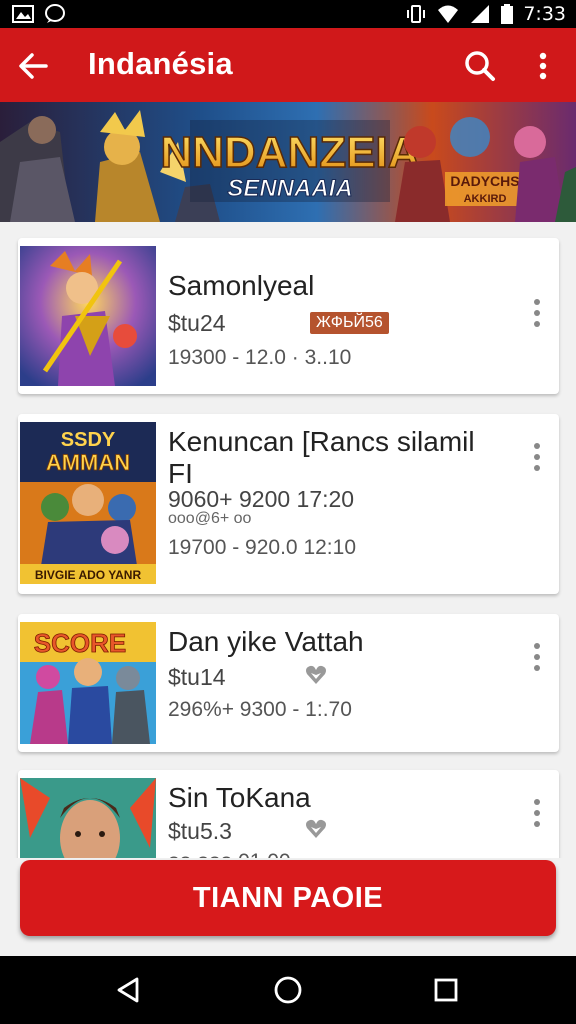 This screenshot has width=576, height=1024. Describe the element at coordinates (349, 323) in the screenshot. I see `item-tag-badge: ЖФЬЙ56` at that location.